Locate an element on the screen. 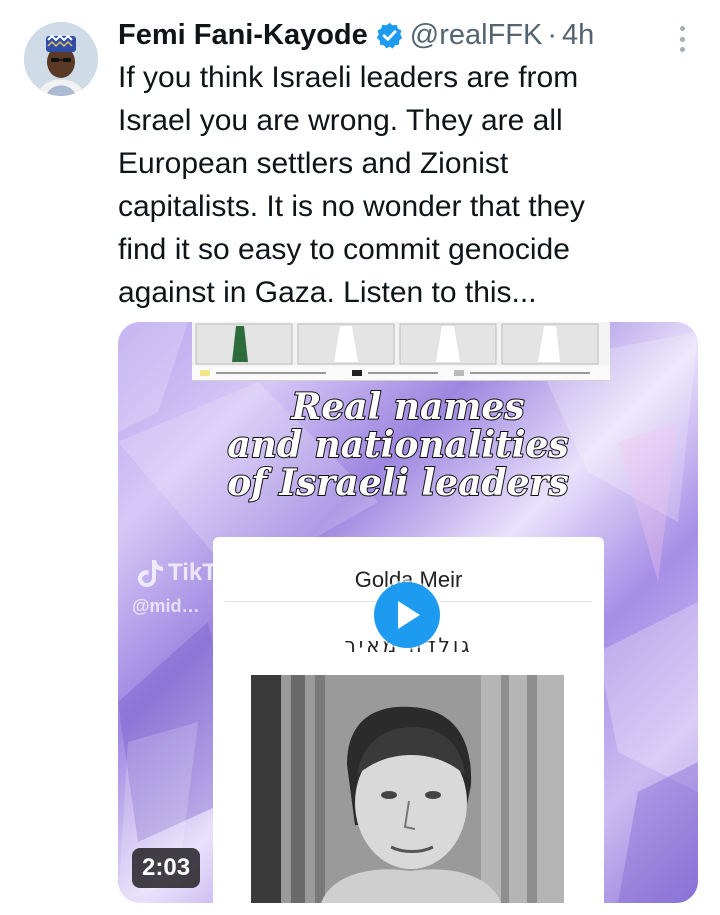  tiktok-logo-icon is located at coordinates (150, 573).